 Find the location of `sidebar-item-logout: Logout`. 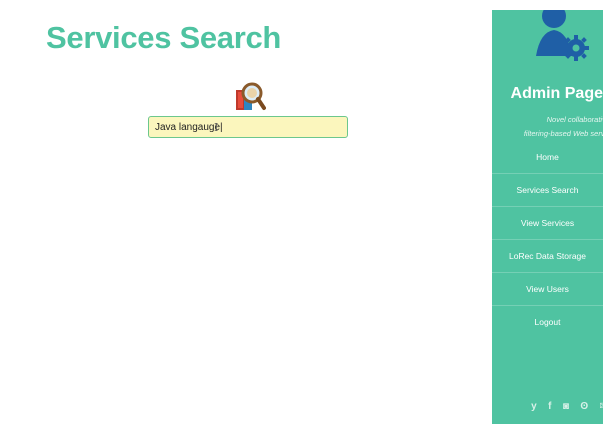

sidebar-item-logout: Logout is located at coordinates (547, 322).